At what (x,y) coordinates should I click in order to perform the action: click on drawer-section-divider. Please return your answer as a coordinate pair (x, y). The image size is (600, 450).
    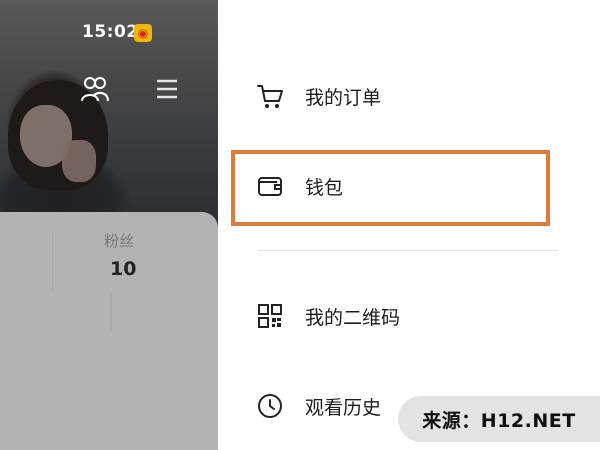
    Looking at the image, I should click on (408, 250).